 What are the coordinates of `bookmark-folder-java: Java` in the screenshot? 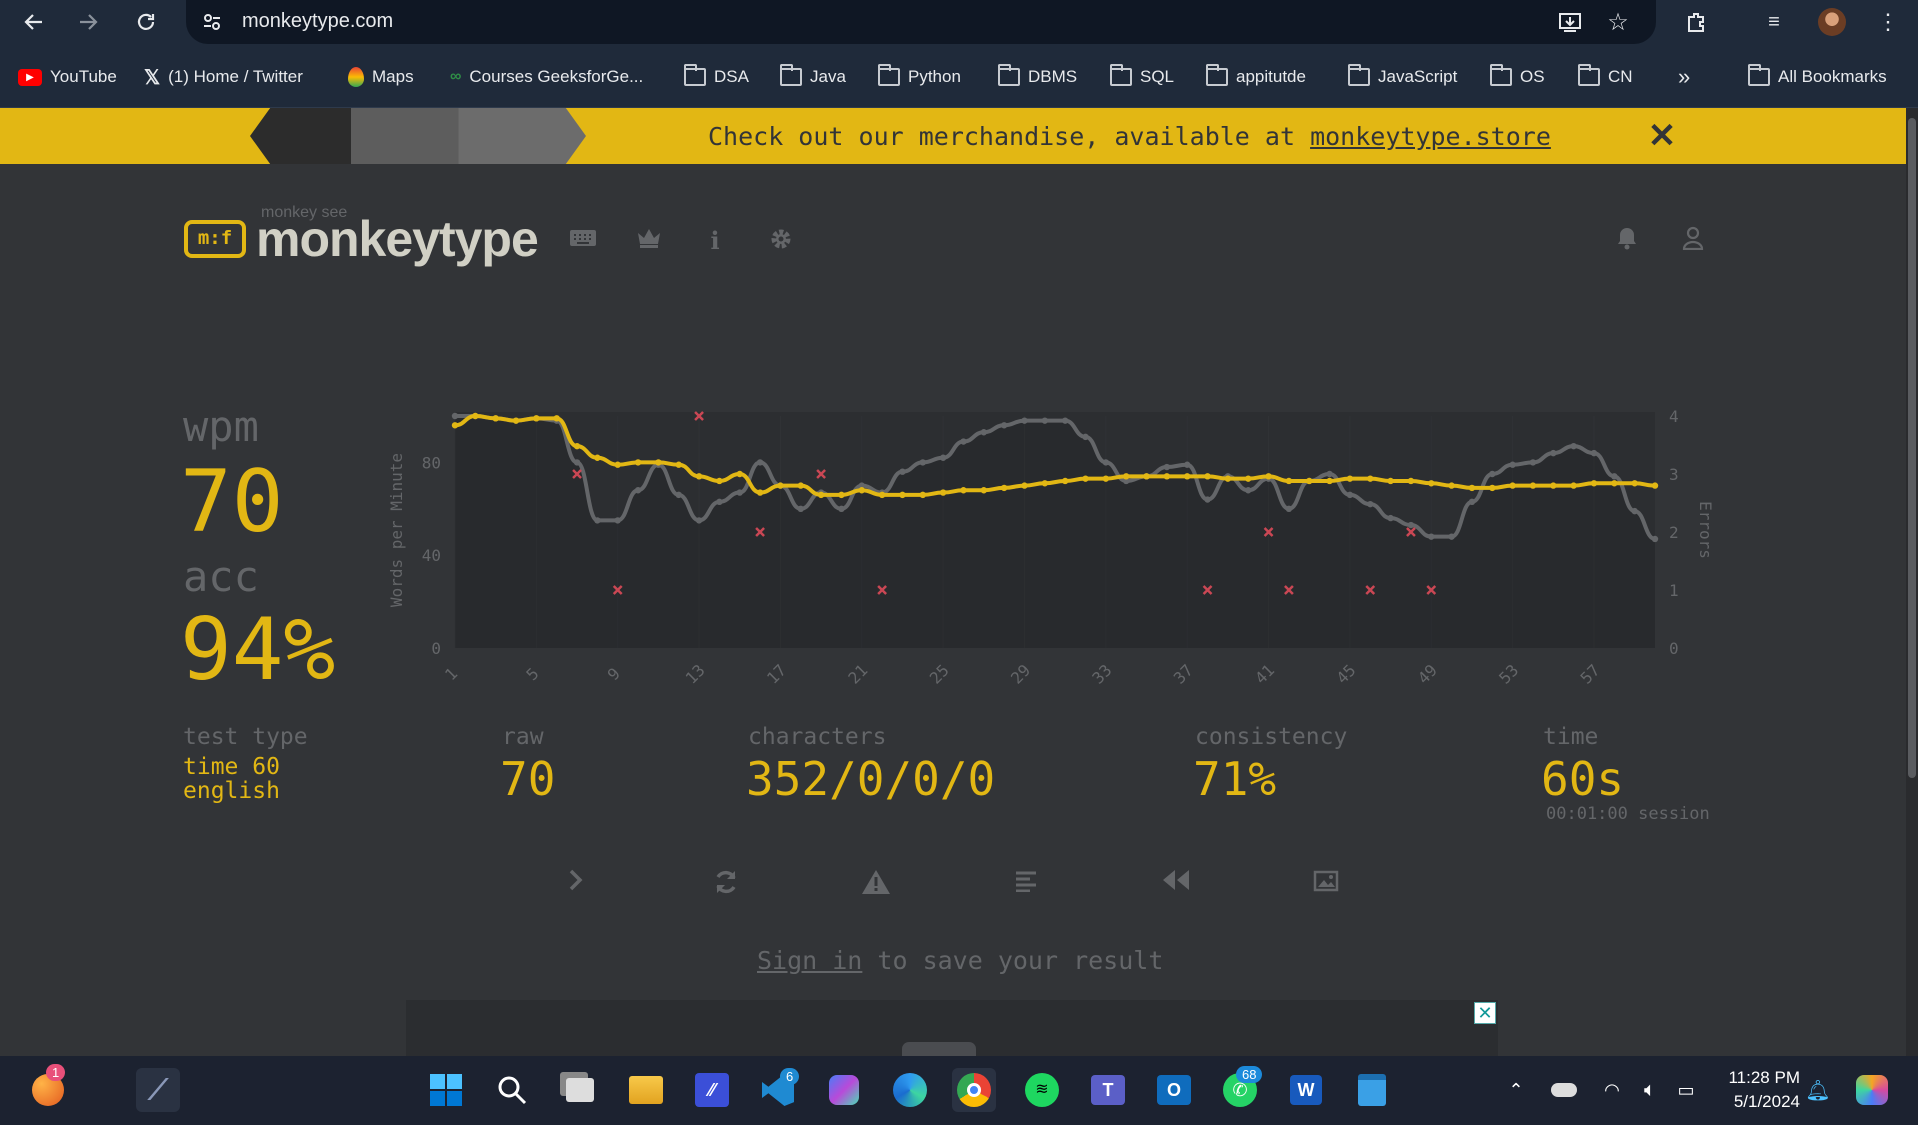 It's located at (813, 77).